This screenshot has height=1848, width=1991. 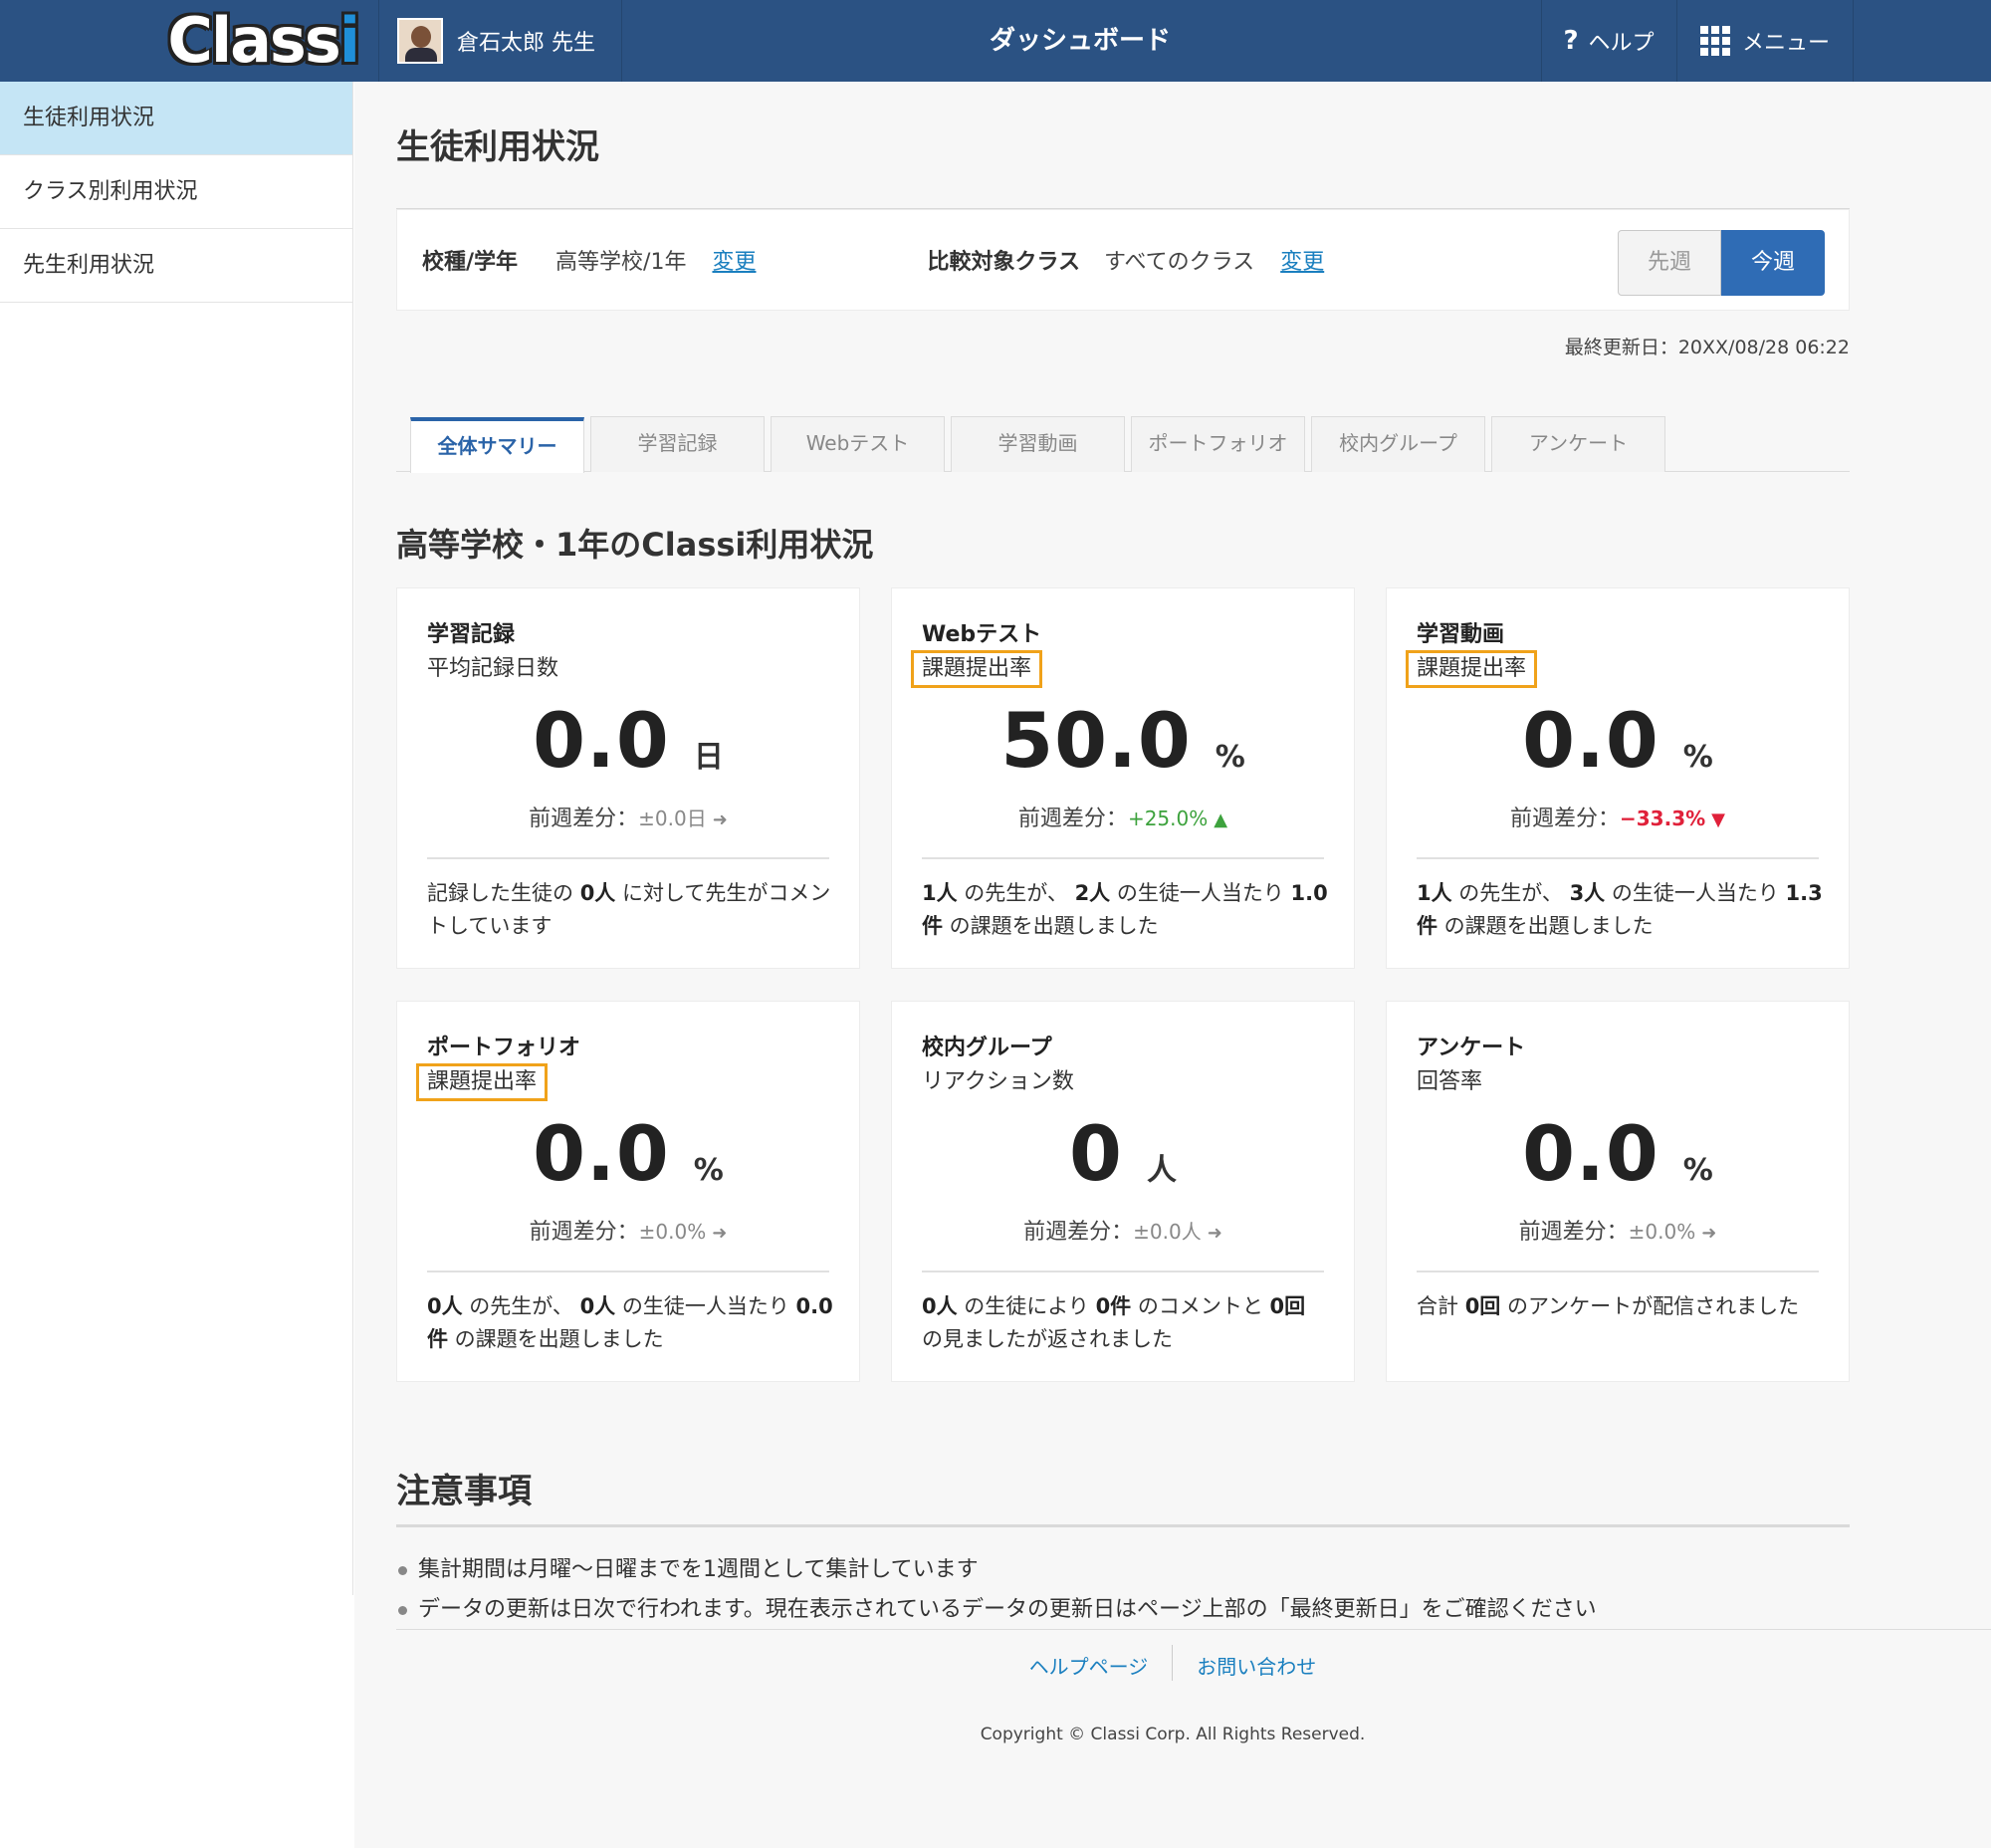 What do you see at coordinates (1450, 1081) in the screenshot?
I see `card-subtitle: 回答率` at bounding box center [1450, 1081].